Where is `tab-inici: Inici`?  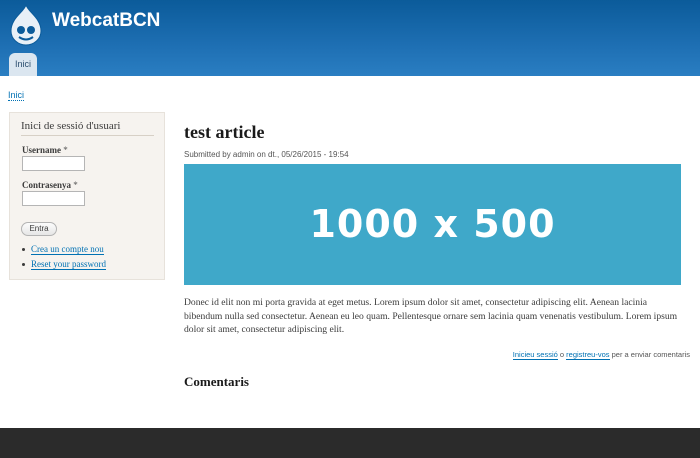 tab-inici: Inici is located at coordinates (23, 64).